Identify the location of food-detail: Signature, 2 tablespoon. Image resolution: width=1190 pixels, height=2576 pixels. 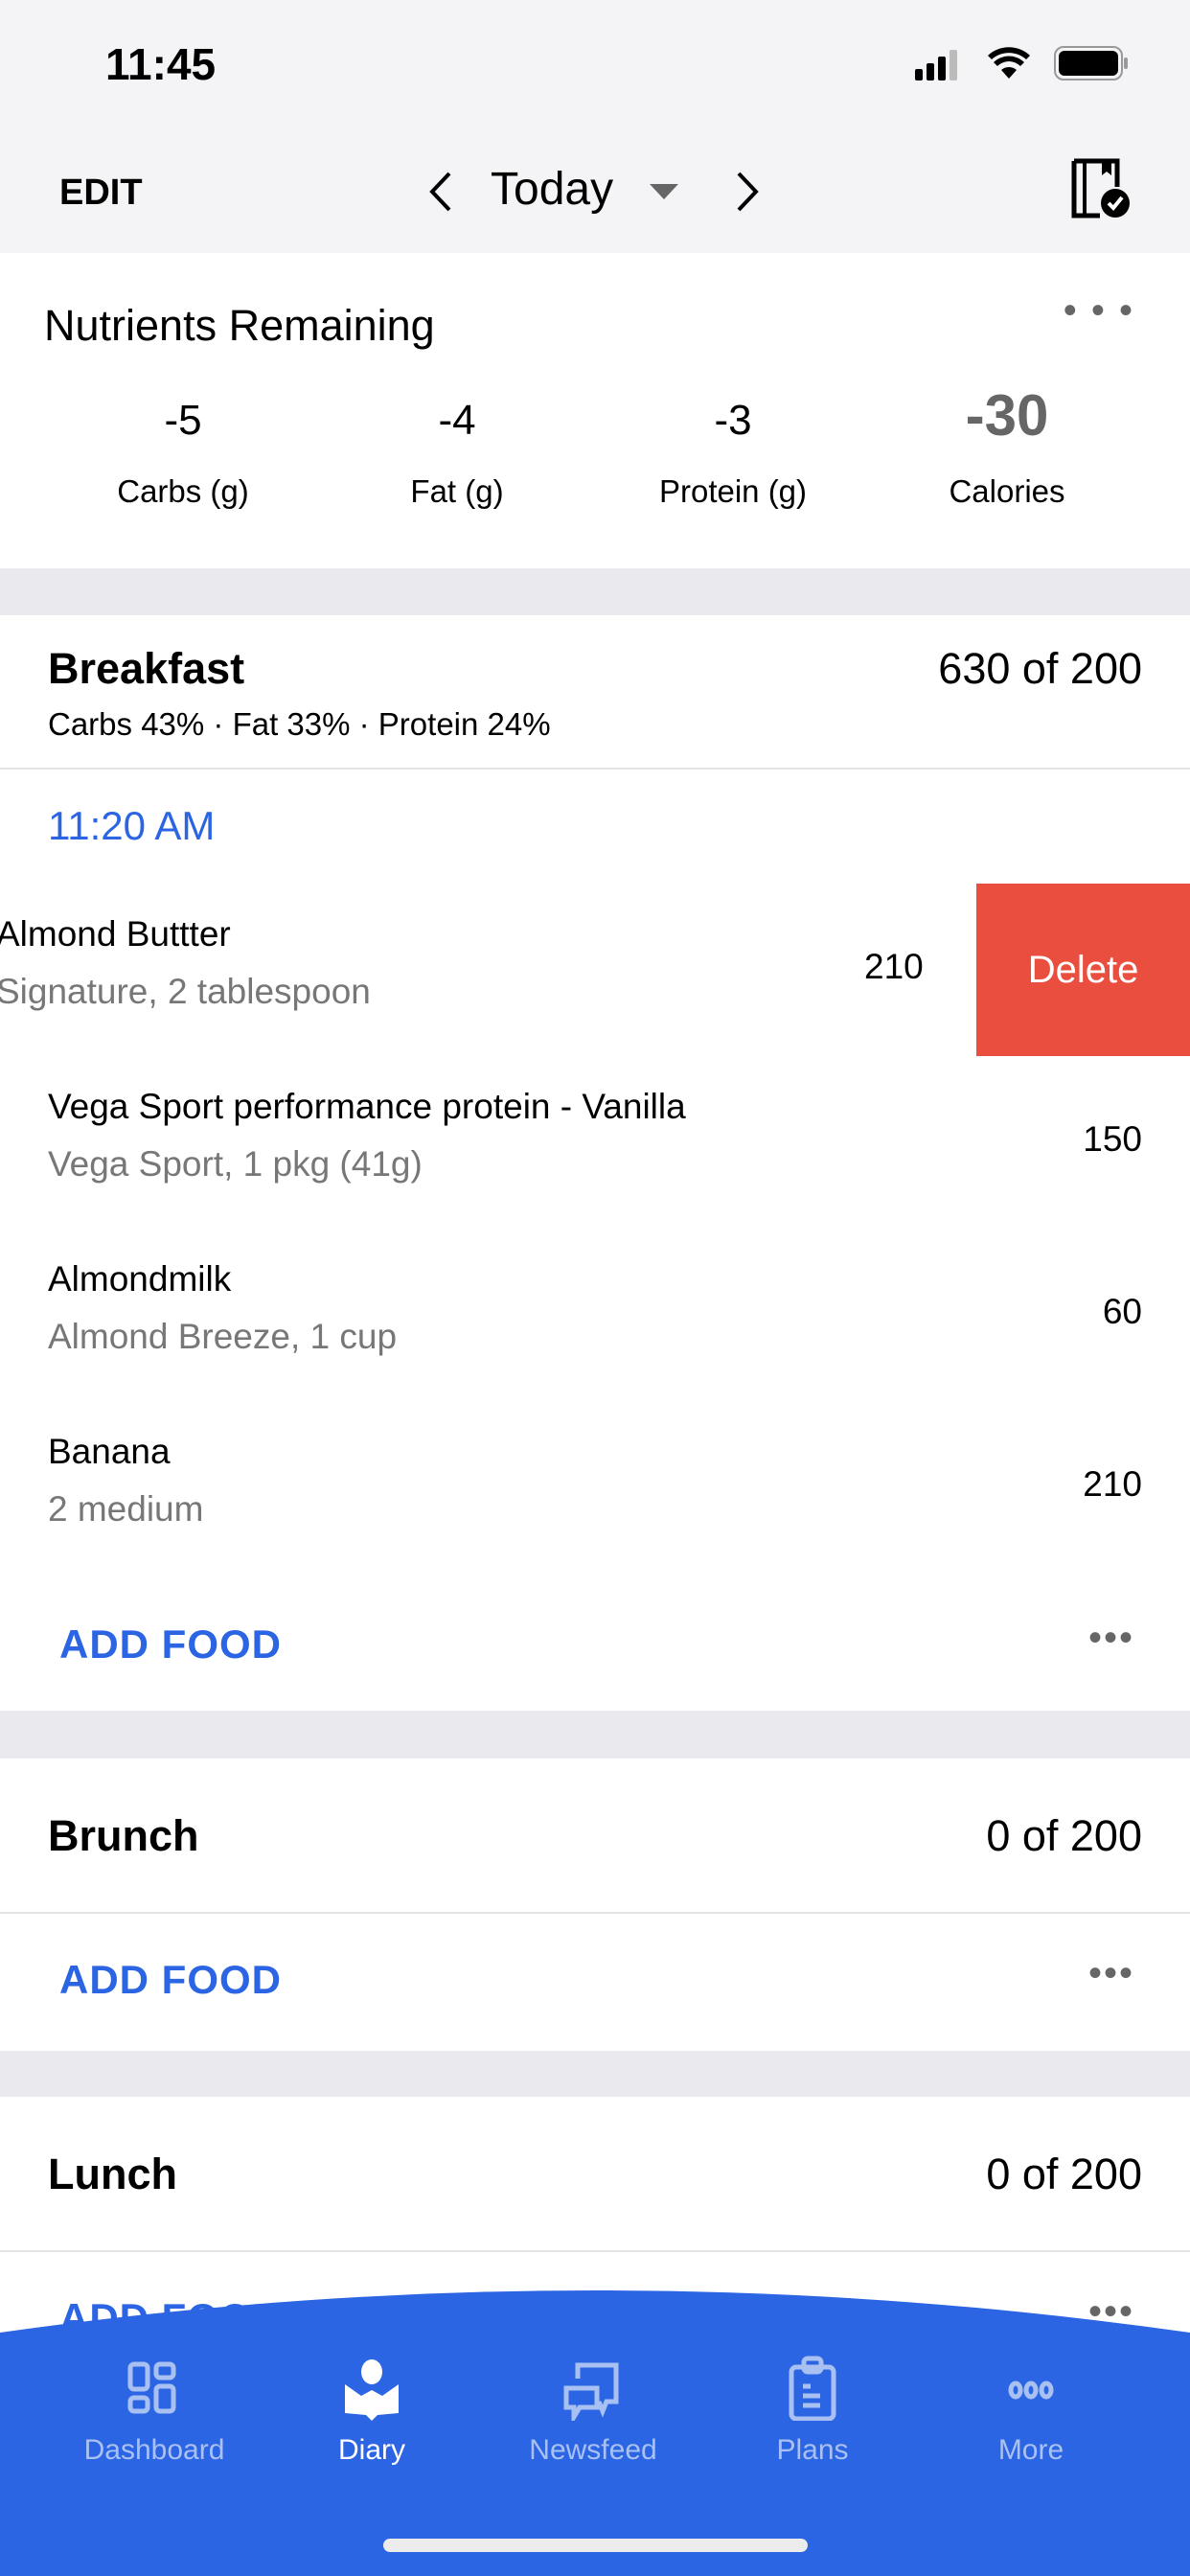
(186, 992).